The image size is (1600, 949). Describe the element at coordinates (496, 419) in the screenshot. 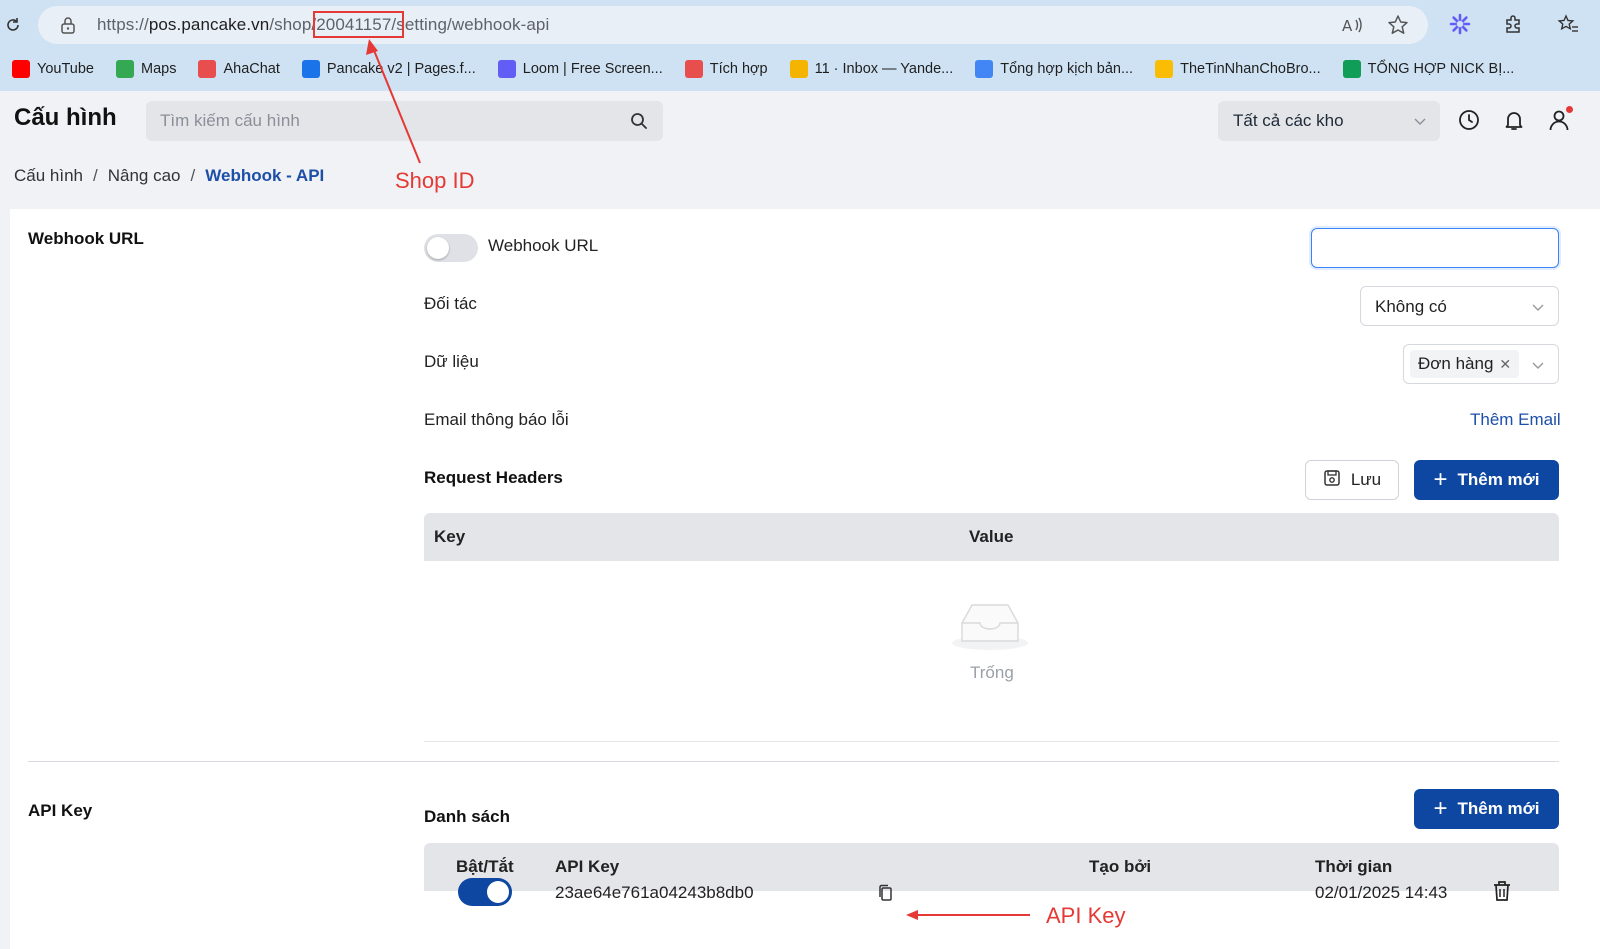

I see `email-label: Email thông báo lỗi` at that location.